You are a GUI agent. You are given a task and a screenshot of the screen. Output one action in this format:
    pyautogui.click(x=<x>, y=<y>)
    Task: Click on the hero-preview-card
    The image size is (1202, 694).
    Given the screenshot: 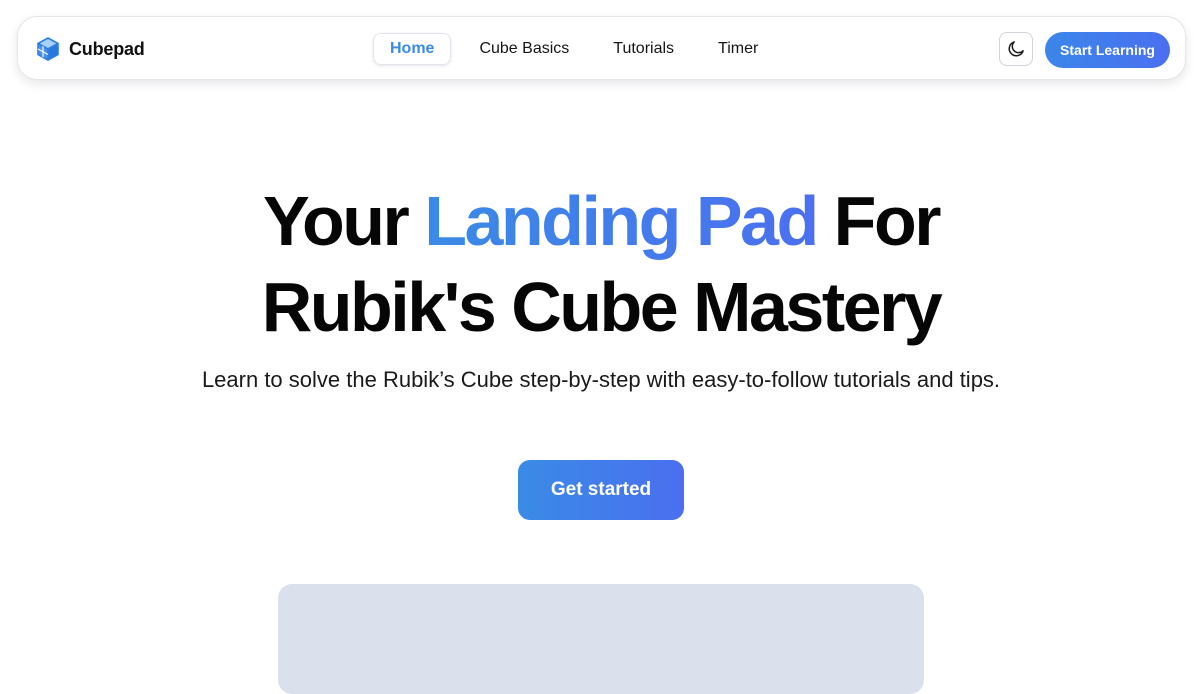 What is the action you would take?
    pyautogui.click(x=601, y=639)
    